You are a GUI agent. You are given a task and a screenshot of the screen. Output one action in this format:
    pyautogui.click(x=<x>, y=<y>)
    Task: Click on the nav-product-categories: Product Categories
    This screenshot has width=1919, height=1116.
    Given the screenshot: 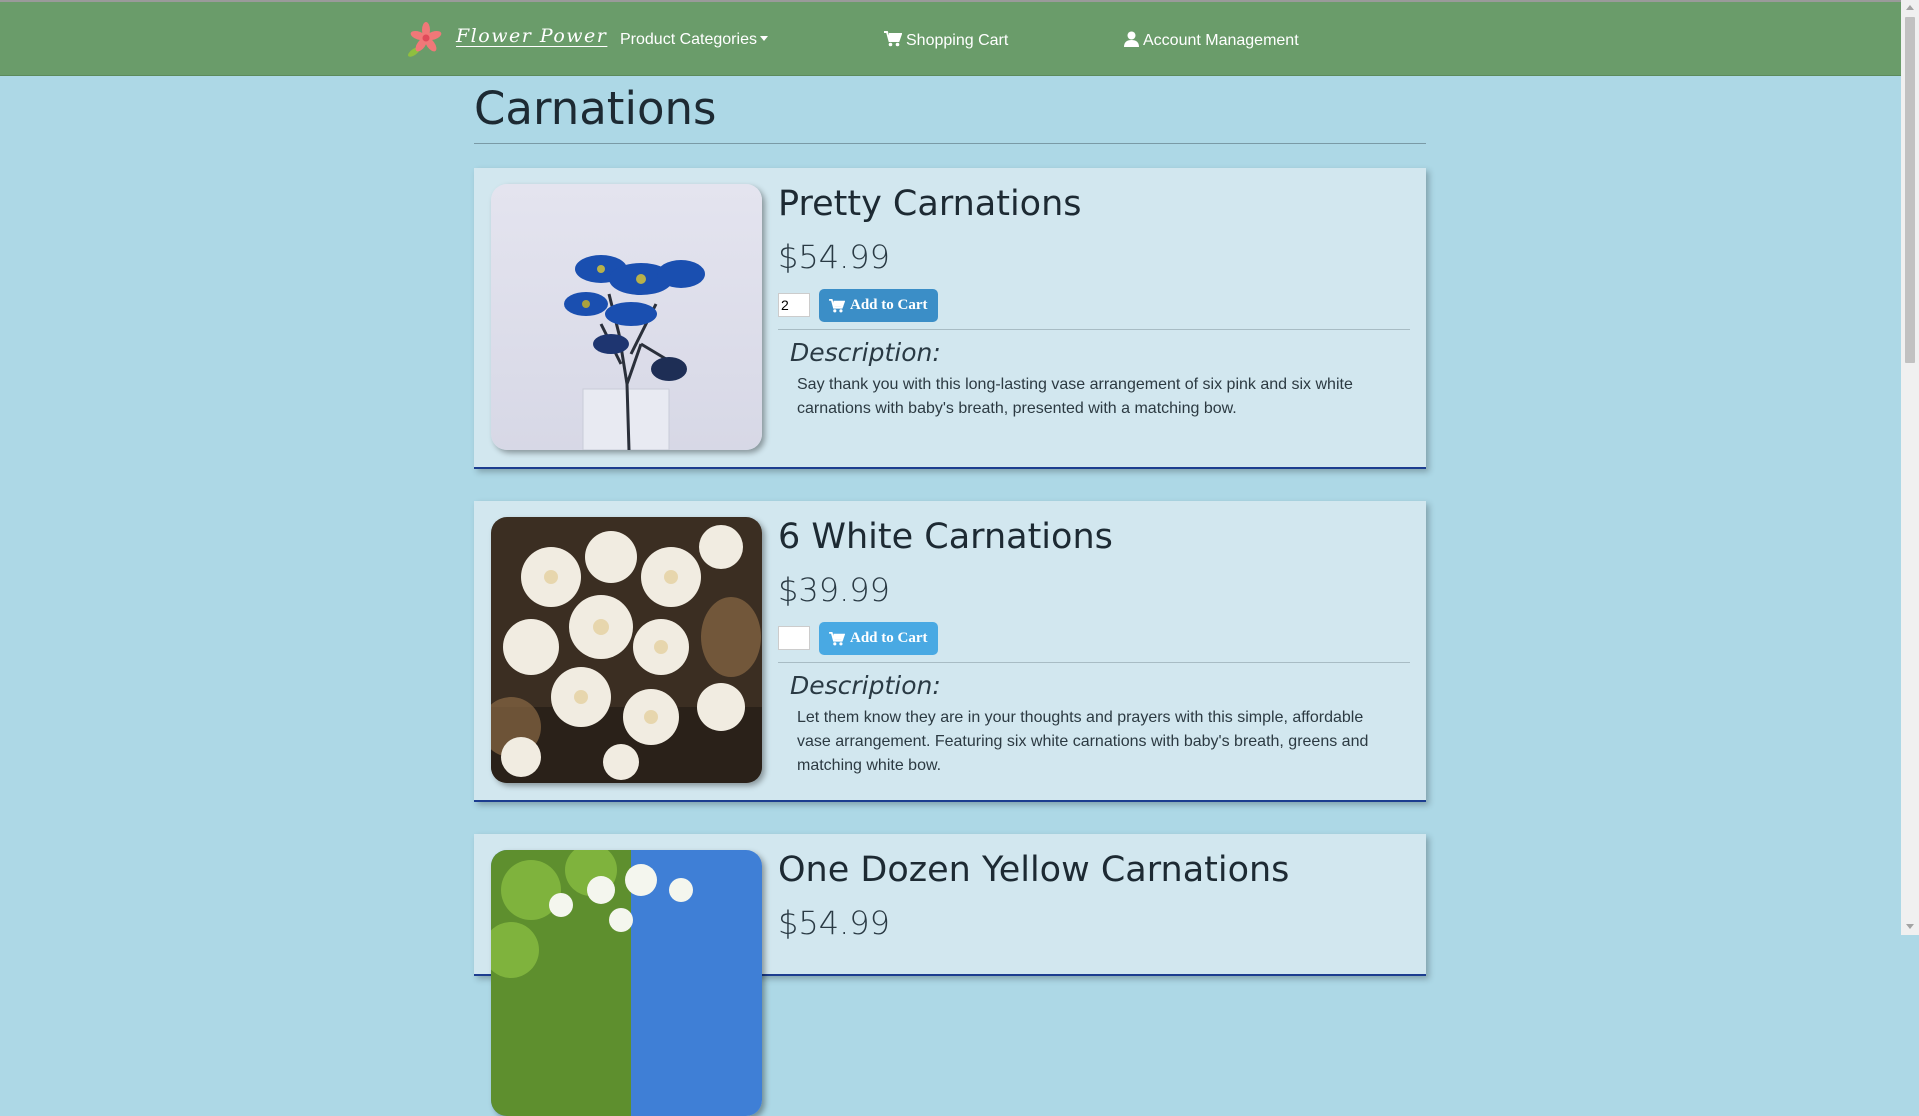 What is the action you would take?
    pyautogui.click(x=694, y=40)
    